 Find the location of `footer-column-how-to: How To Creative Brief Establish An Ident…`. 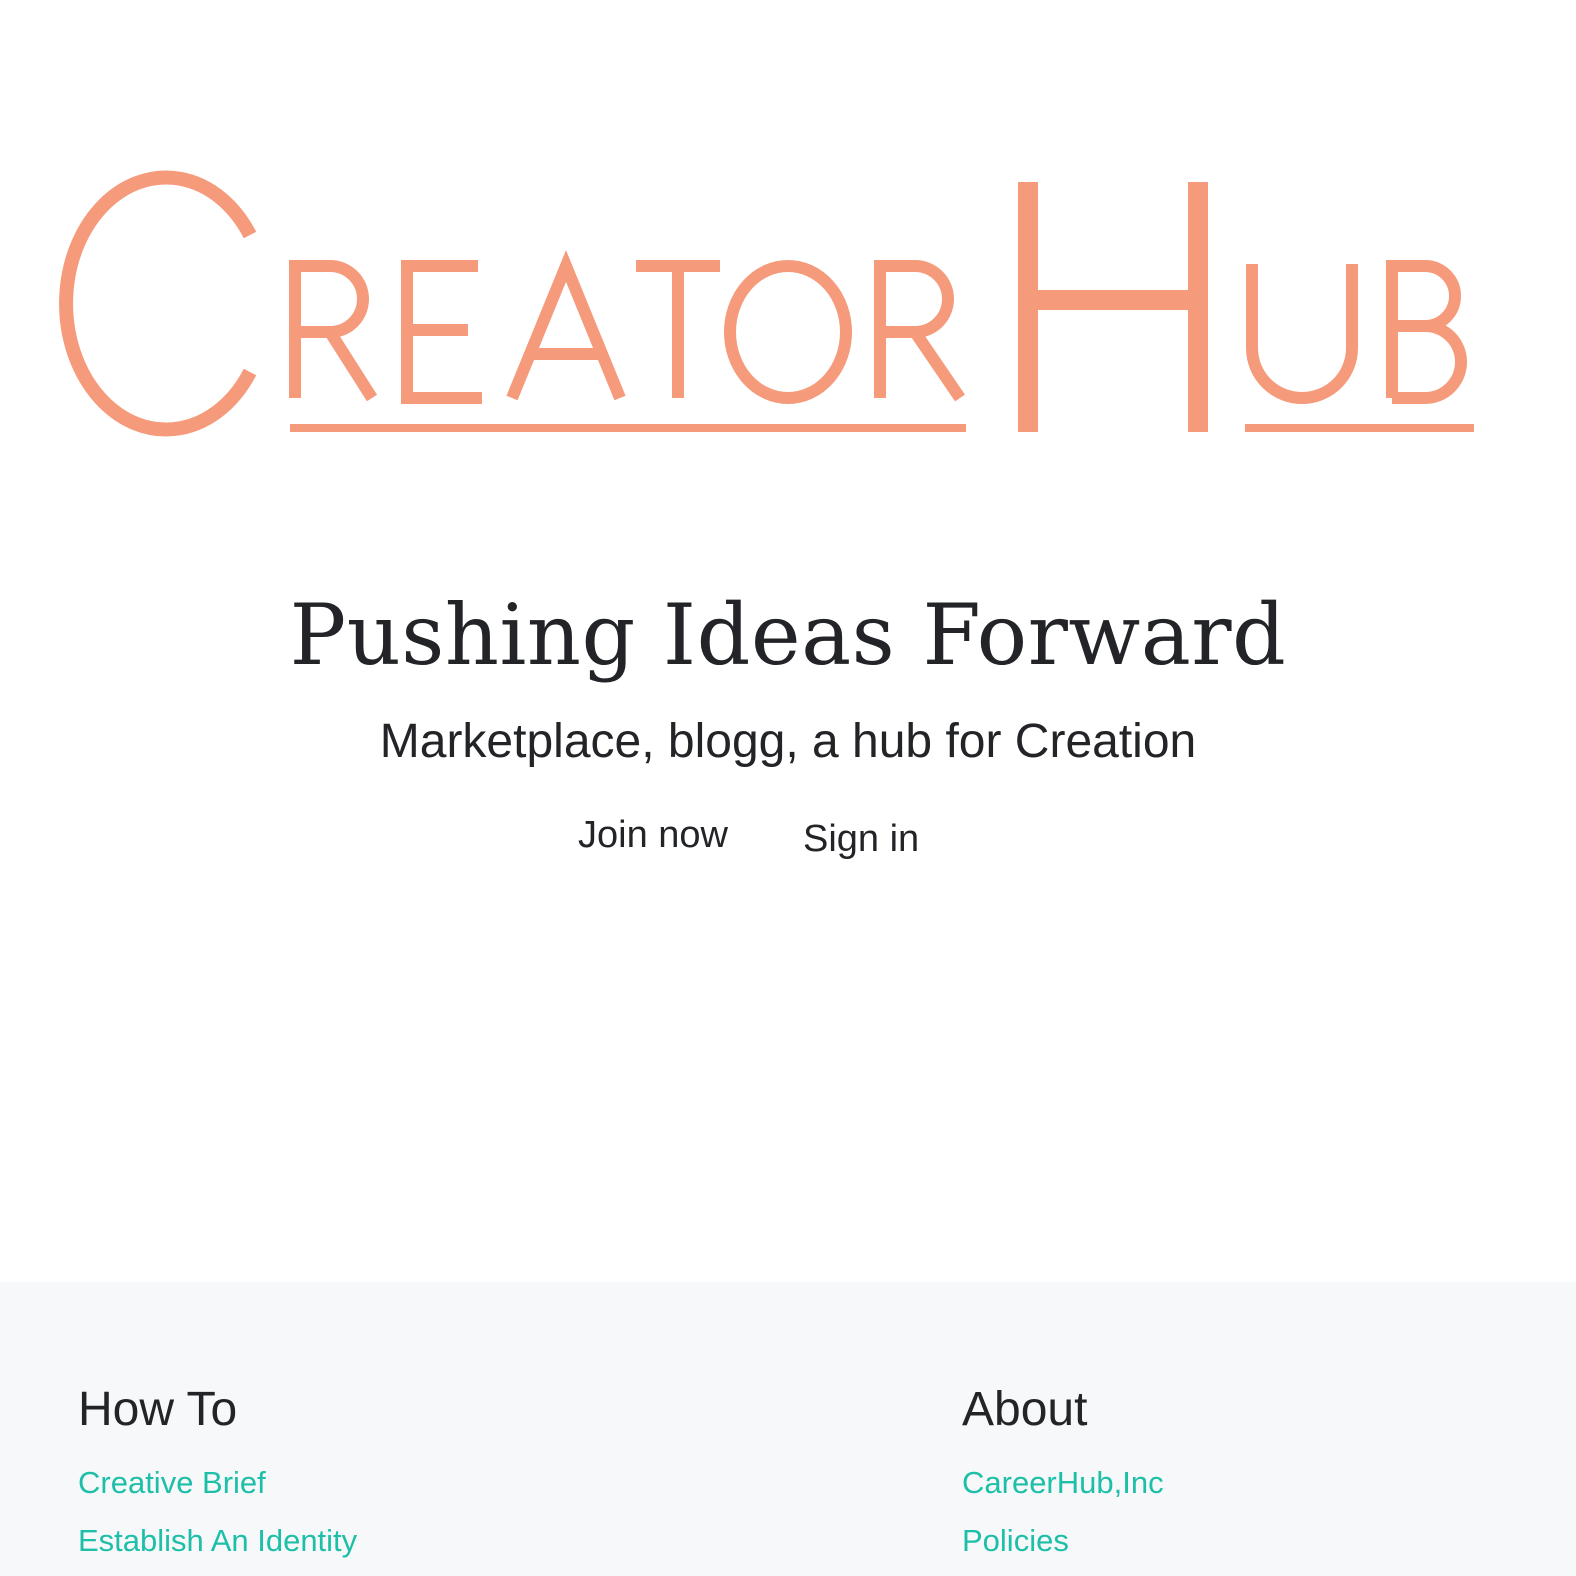

footer-column-how-to: How To Creative Brief Establish An Ident… is located at coordinates (217, 1475).